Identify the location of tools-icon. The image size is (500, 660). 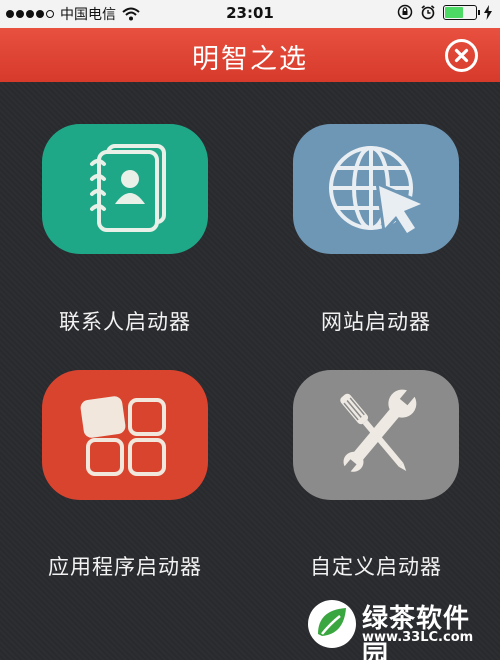
(379, 431).